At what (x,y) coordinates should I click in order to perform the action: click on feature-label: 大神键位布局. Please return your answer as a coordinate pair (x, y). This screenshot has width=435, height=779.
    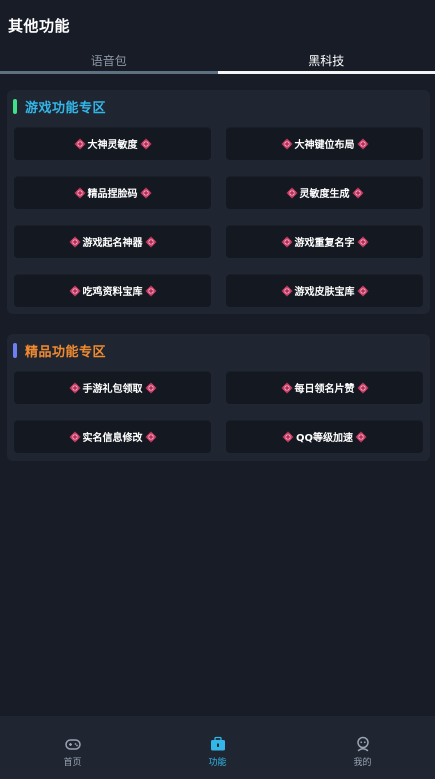
    Looking at the image, I should click on (324, 145).